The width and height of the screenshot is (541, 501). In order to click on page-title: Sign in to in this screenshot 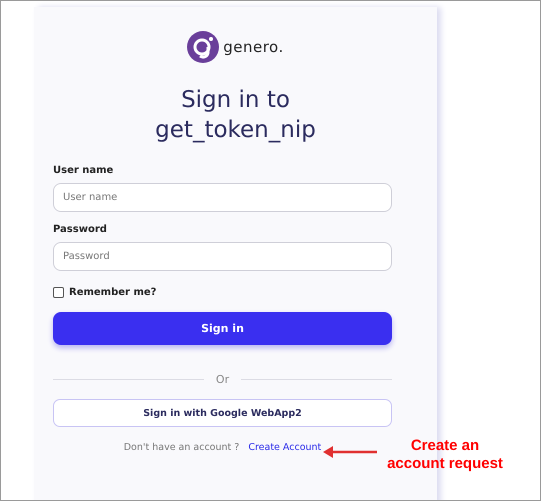, I will do `click(235, 100)`.